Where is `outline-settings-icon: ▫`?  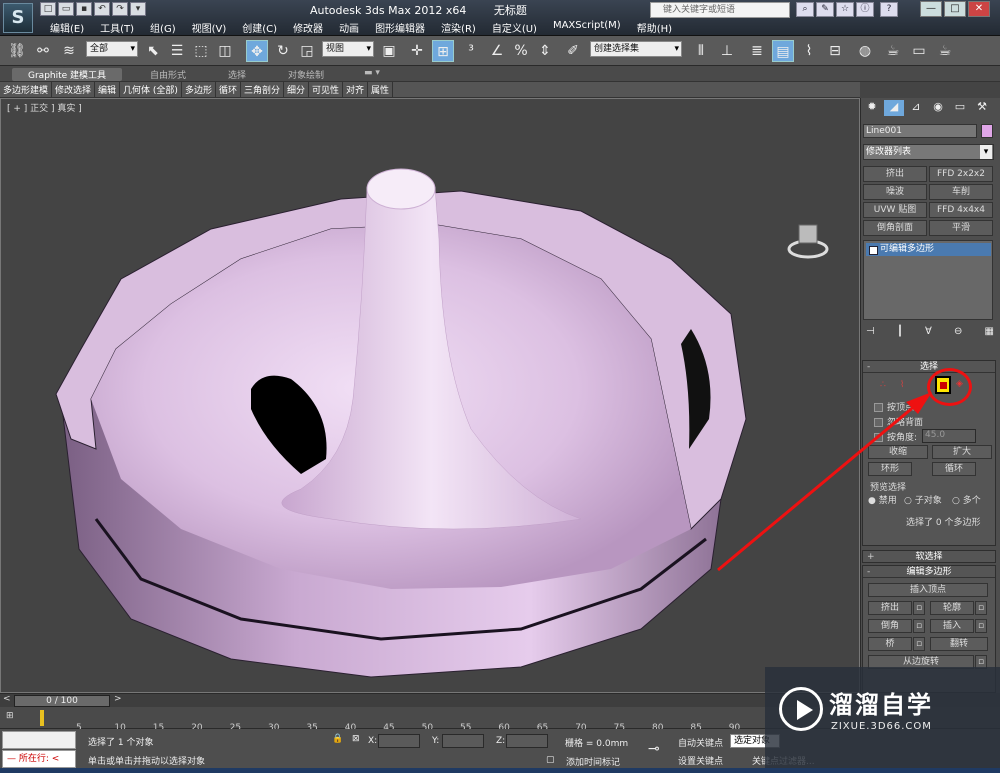
outline-settings-icon: ▫ is located at coordinates (981, 608).